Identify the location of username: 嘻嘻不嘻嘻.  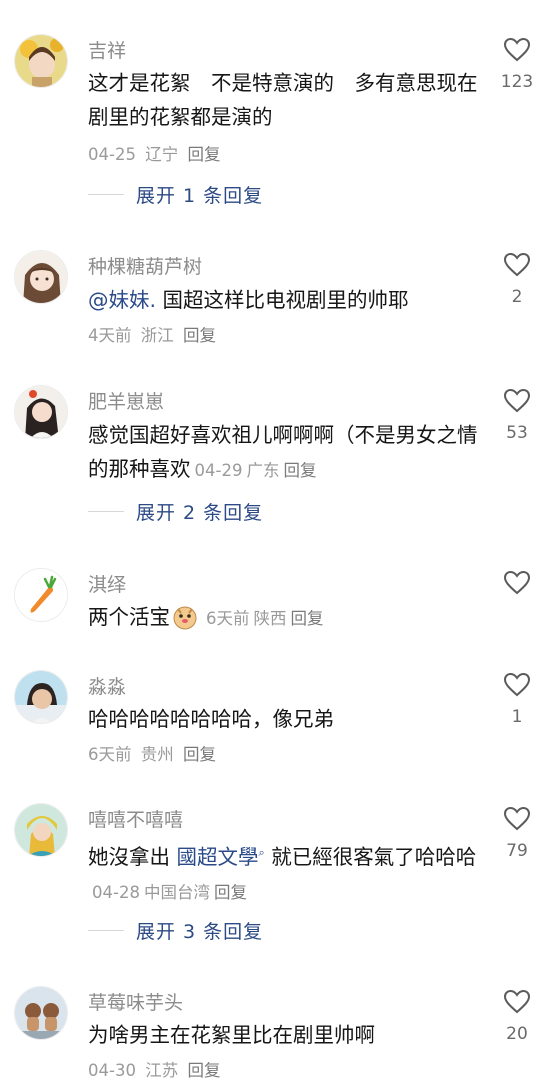
(135, 818).